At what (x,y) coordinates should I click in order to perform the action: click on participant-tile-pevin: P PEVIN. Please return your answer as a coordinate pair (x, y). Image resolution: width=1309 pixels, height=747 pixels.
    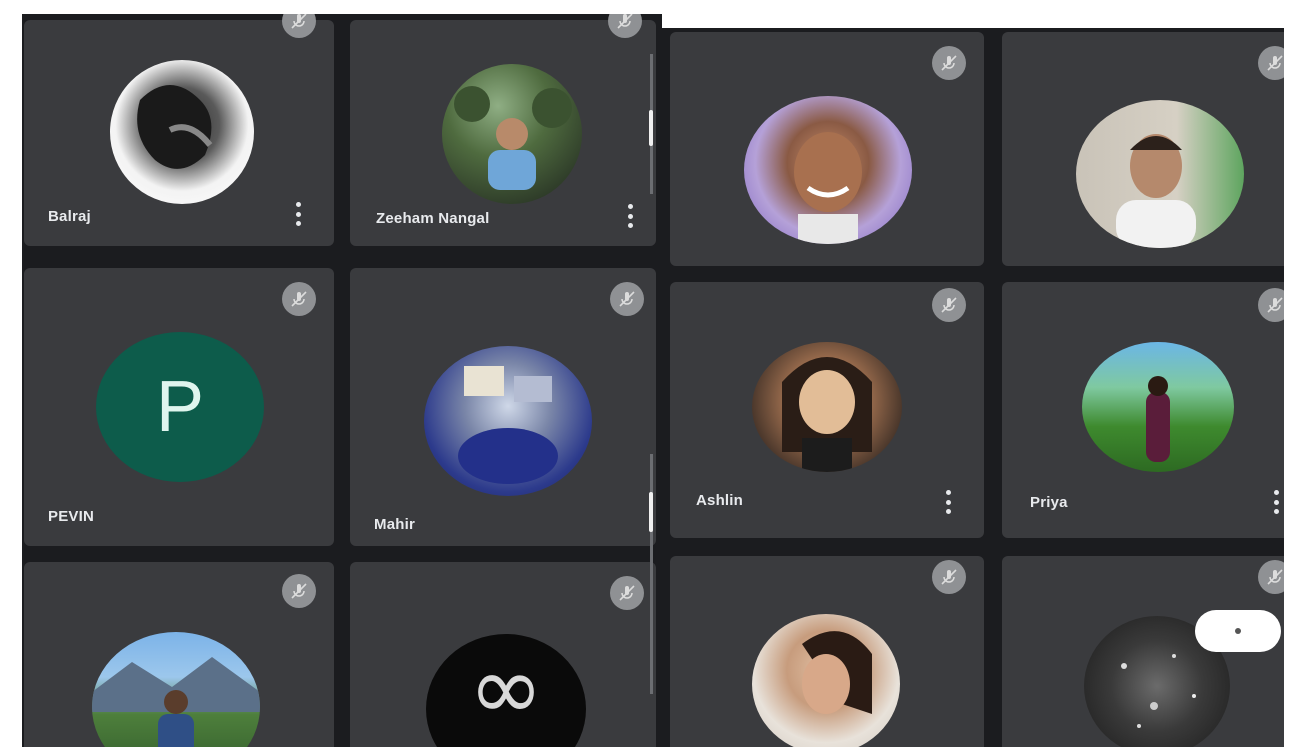
    Looking at the image, I should click on (179, 407).